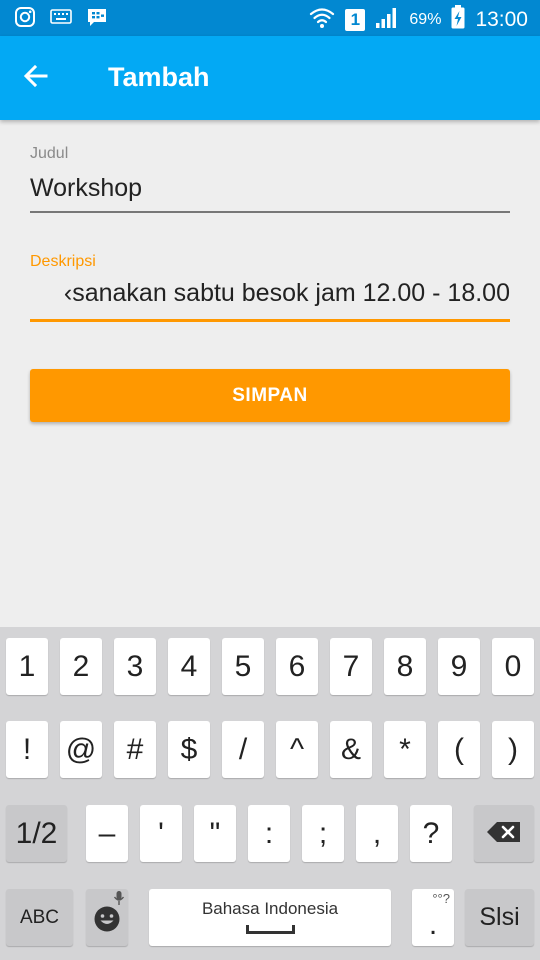 Image resolution: width=540 pixels, height=960 pixels. I want to click on save-button: SIMPAN, so click(270, 395).